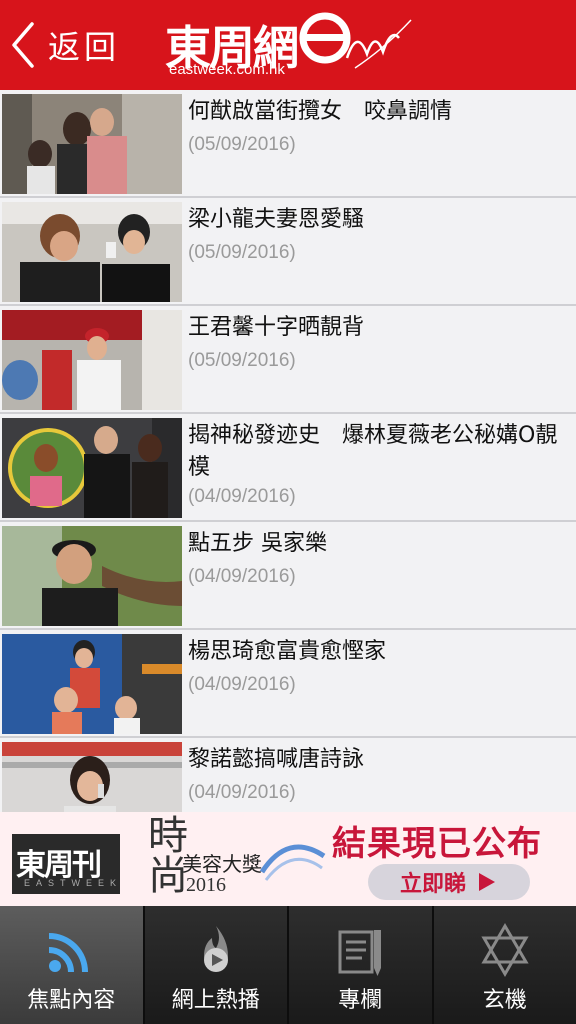 This screenshot has width=576, height=1024. I want to click on list-item: 梁小龍夫妻恩愛騷 (05/09/2016), so click(288, 252).